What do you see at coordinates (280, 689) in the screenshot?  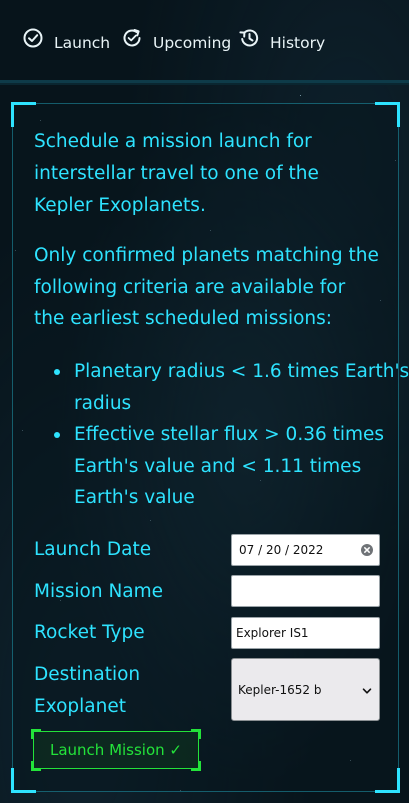 I see `destination-value: Kepler-1652 b` at bounding box center [280, 689].